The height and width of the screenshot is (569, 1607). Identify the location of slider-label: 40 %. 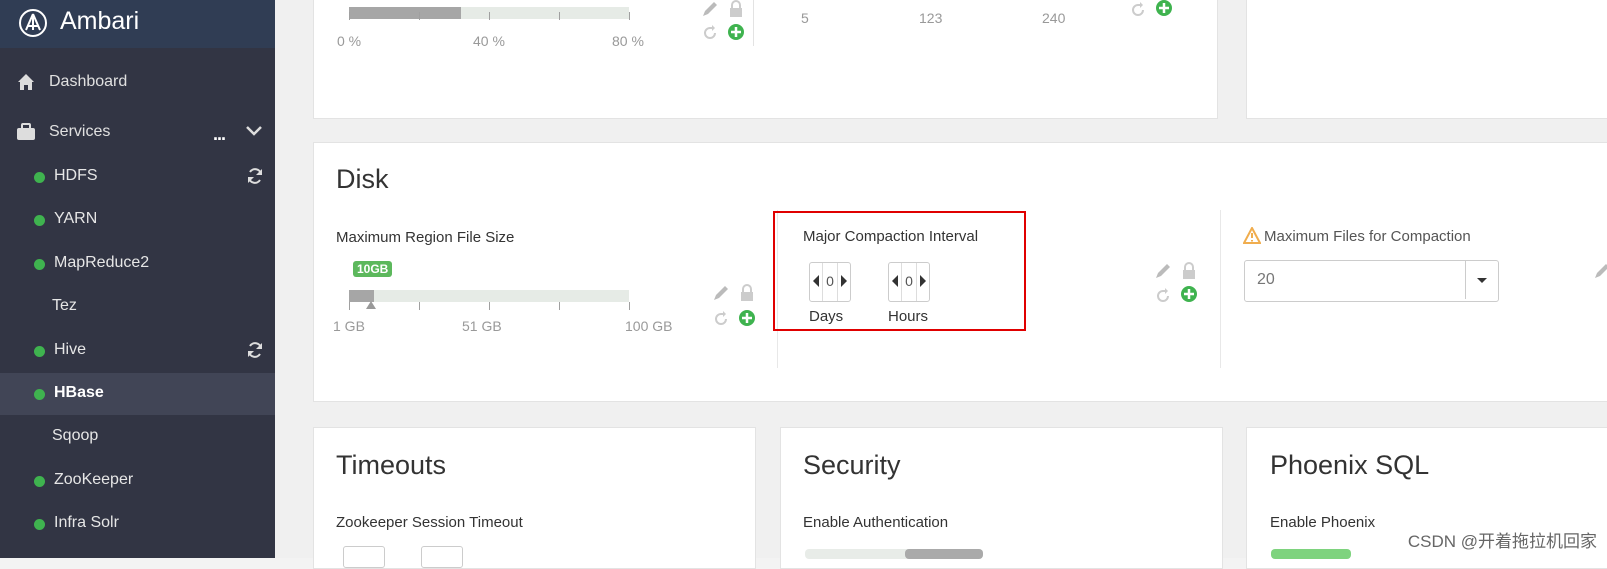
(489, 41).